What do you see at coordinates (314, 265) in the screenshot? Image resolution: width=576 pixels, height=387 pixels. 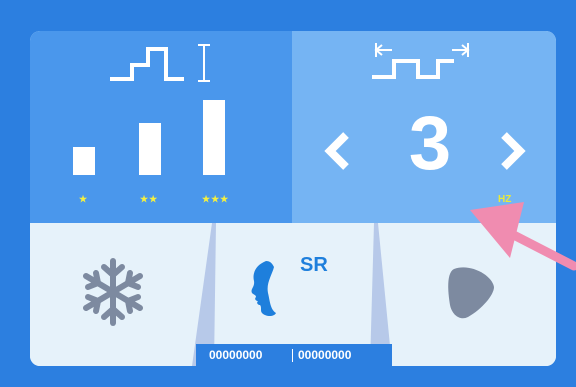 I see `mode-sr-label: SR` at bounding box center [314, 265].